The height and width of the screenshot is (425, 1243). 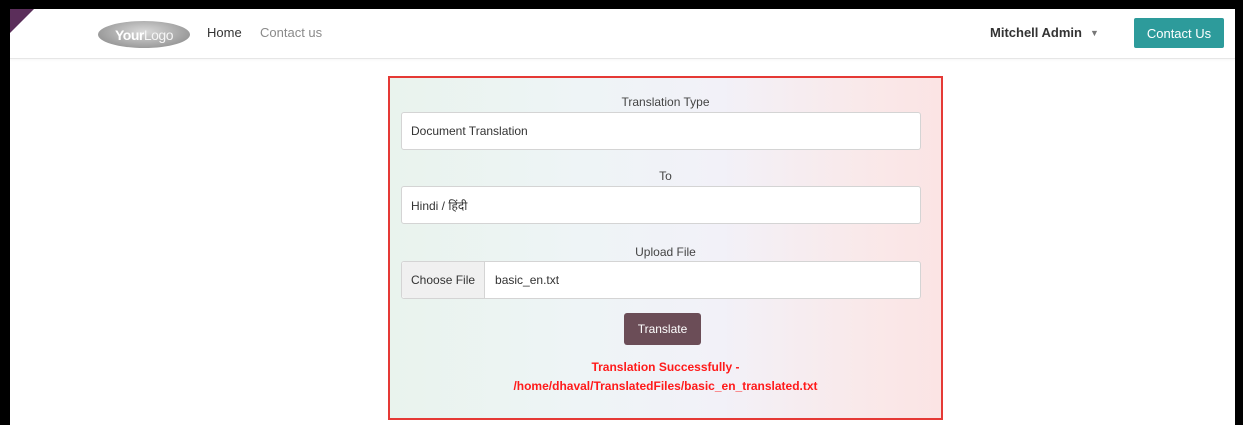 I want to click on site-logo: Your Logo, so click(x=144, y=34).